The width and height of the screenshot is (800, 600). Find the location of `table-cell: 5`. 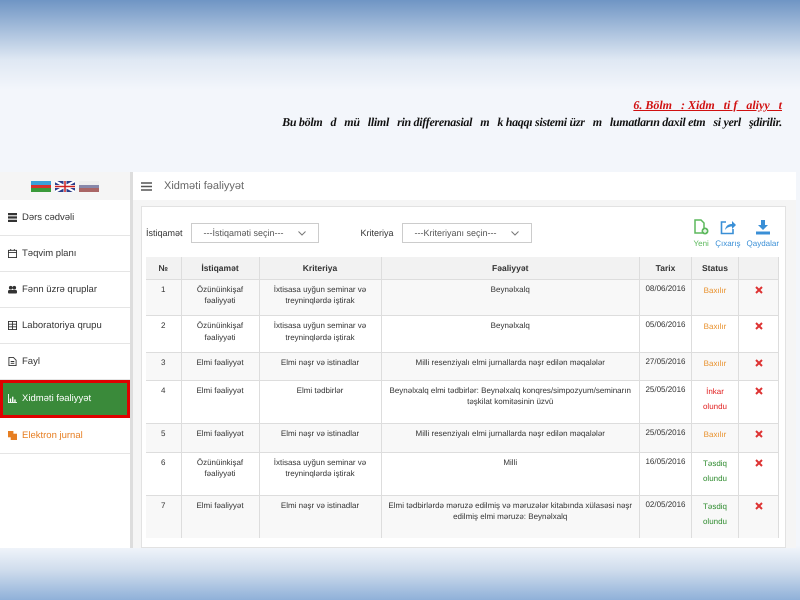

table-cell: 5 is located at coordinates (163, 438).